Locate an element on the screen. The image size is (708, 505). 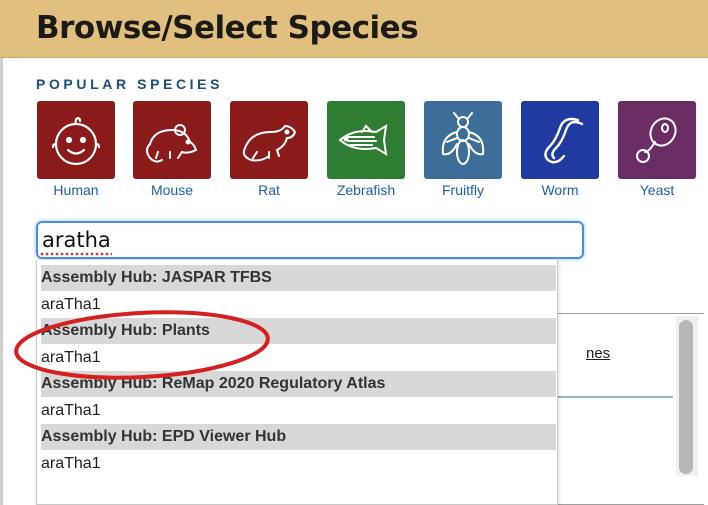
species-label: Rat is located at coordinates (269, 190).